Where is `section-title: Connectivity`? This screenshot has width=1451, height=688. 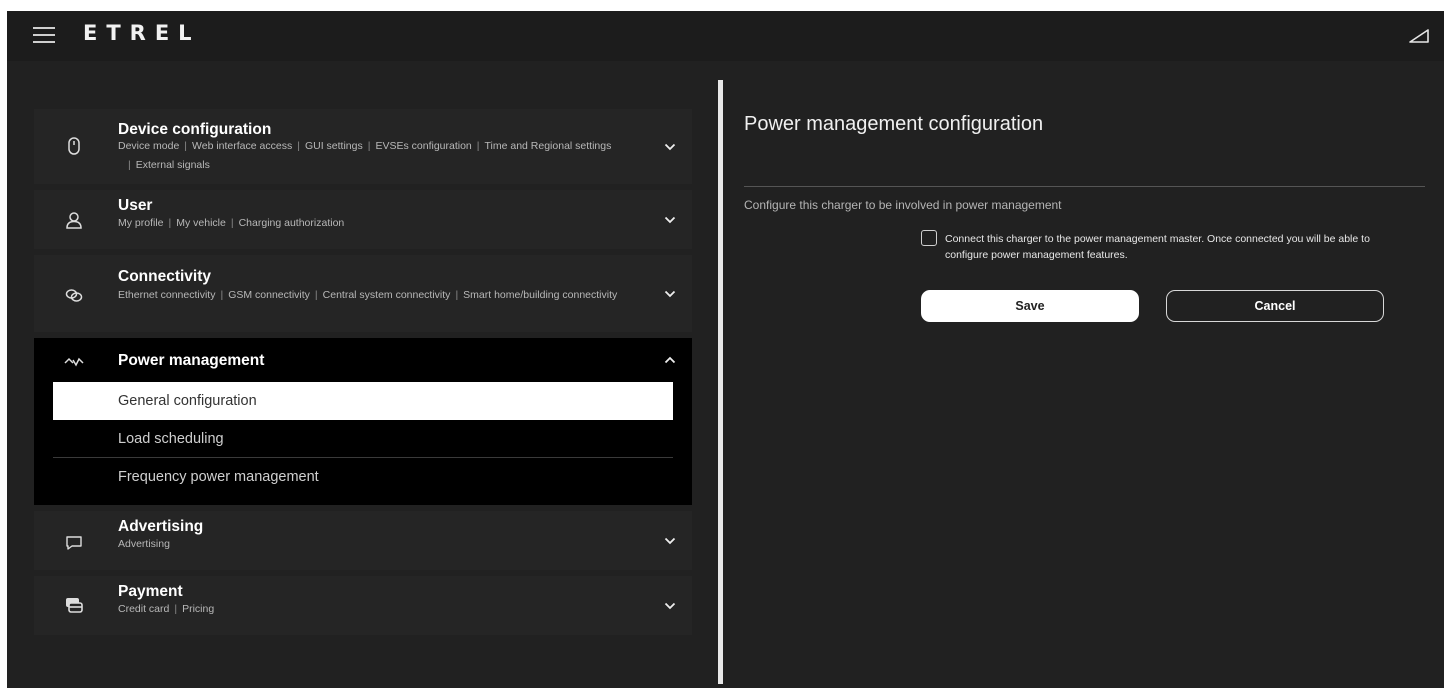
section-title: Connectivity is located at coordinates (165, 276).